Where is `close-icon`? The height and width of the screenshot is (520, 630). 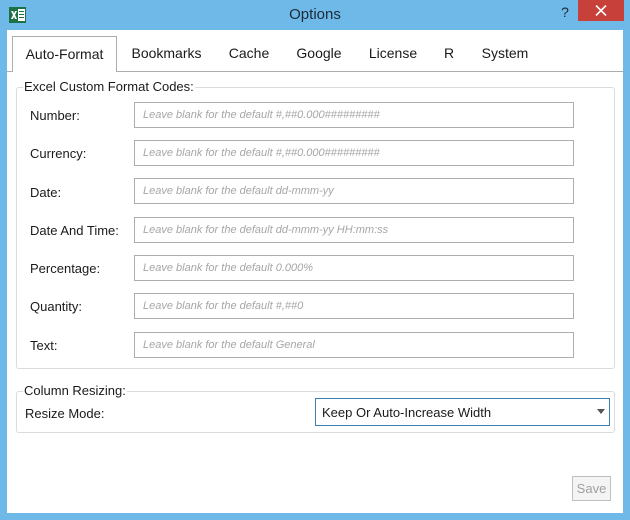 close-icon is located at coordinates (601, 10).